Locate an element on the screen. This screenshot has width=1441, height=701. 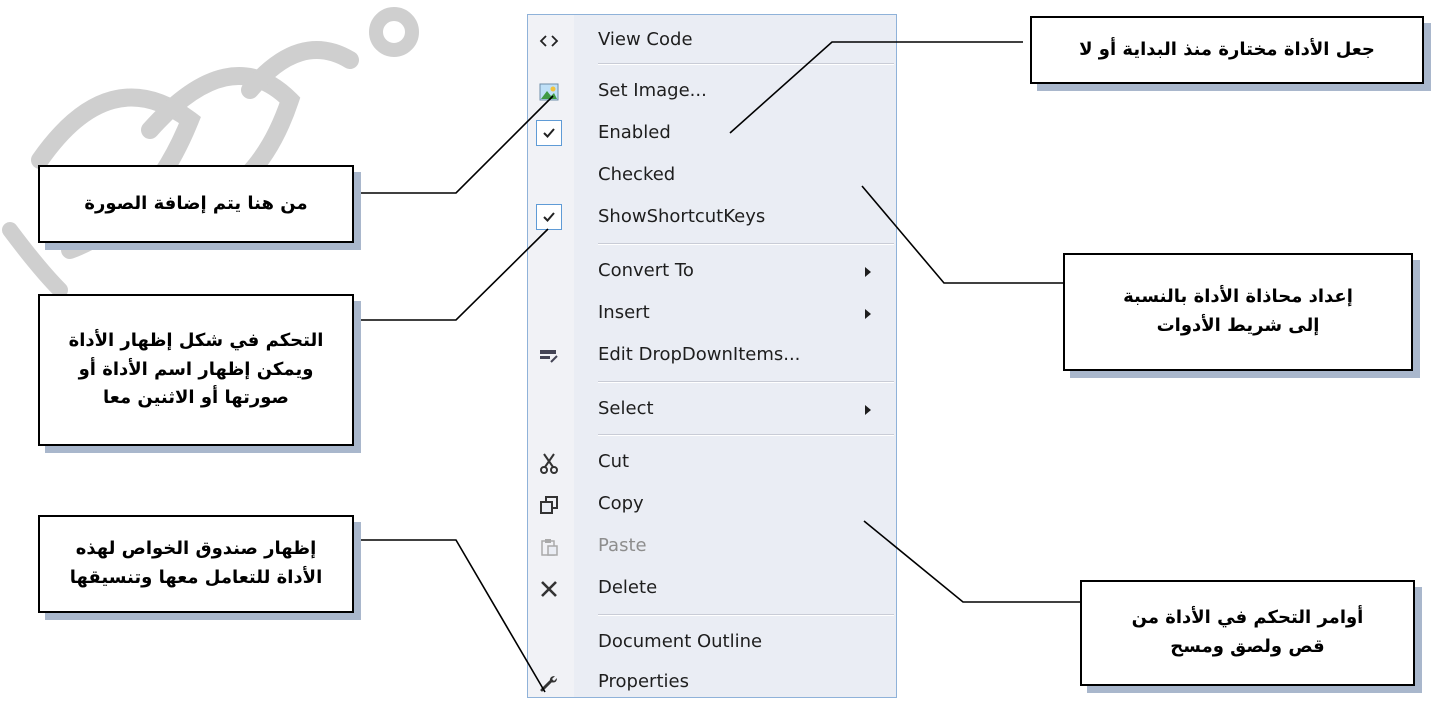
callout-text: جعل الأداة مختارة منذ البداية أو لا is located at coordinates (1227, 49).